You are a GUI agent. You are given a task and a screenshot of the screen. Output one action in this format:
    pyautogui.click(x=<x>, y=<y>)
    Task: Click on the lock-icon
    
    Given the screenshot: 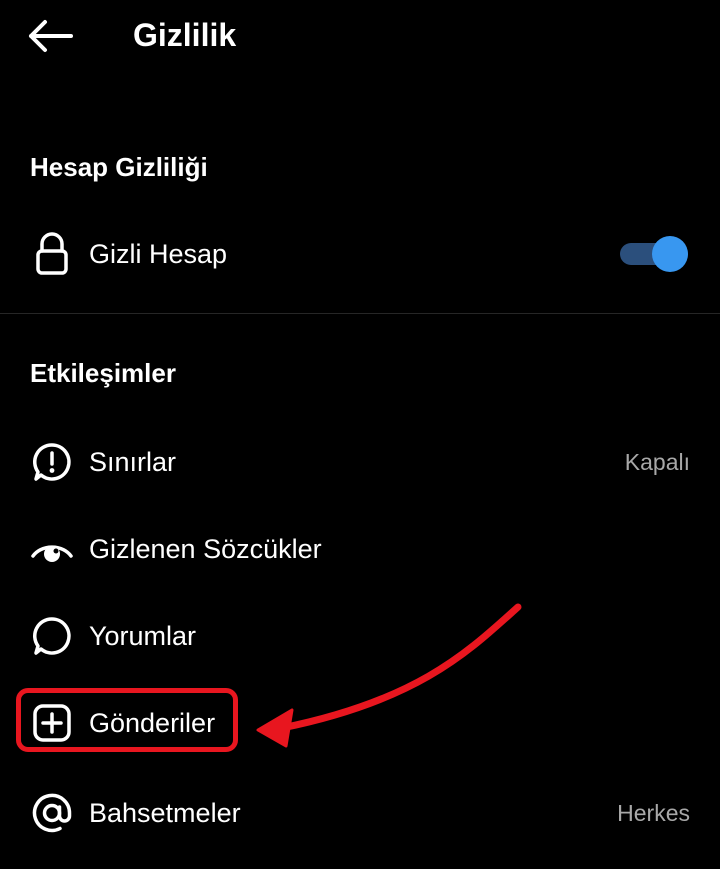 What is the action you would take?
    pyautogui.click(x=52, y=254)
    